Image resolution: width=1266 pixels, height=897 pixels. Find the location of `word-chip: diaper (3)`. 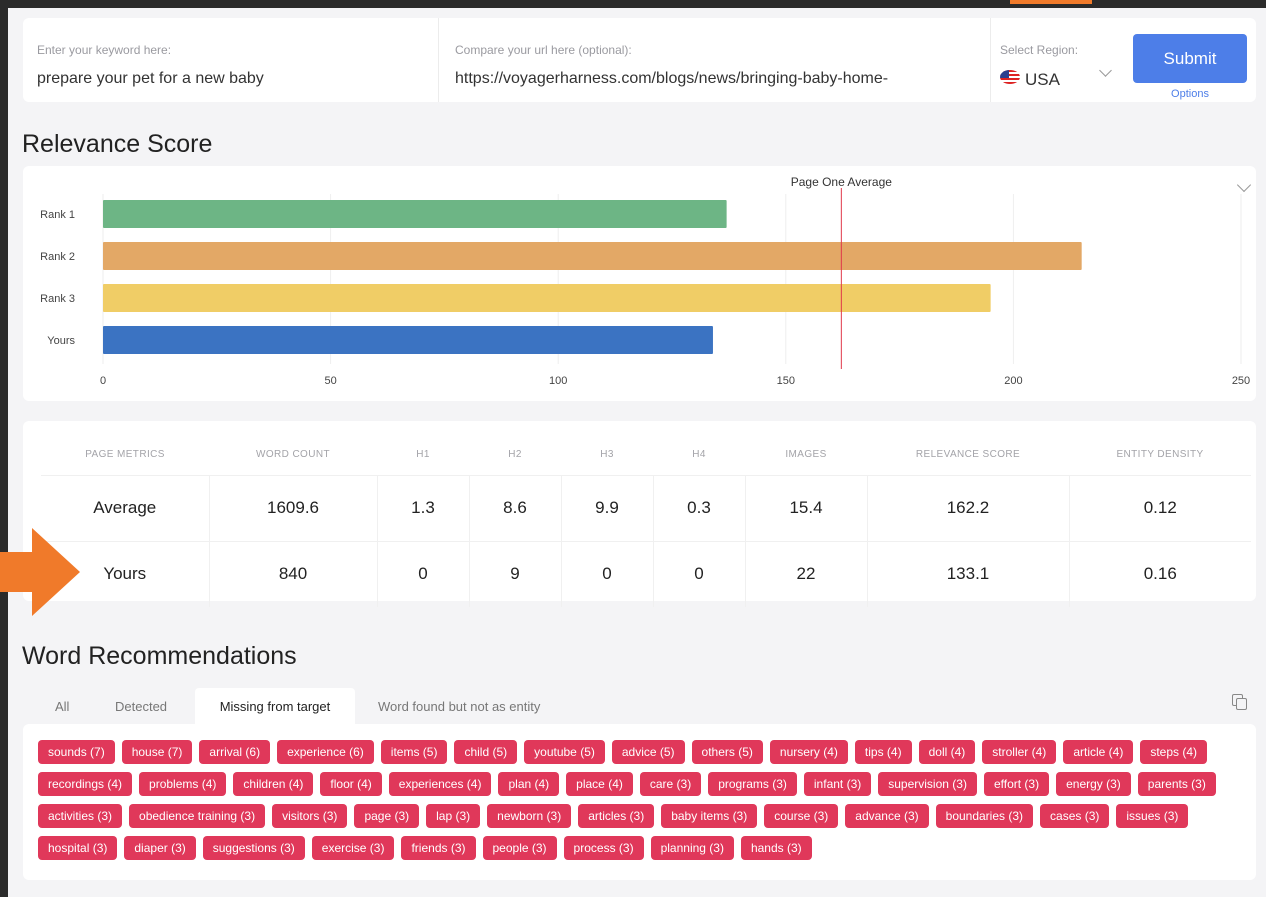

word-chip: diaper (3) is located at coordinates (160, 848).